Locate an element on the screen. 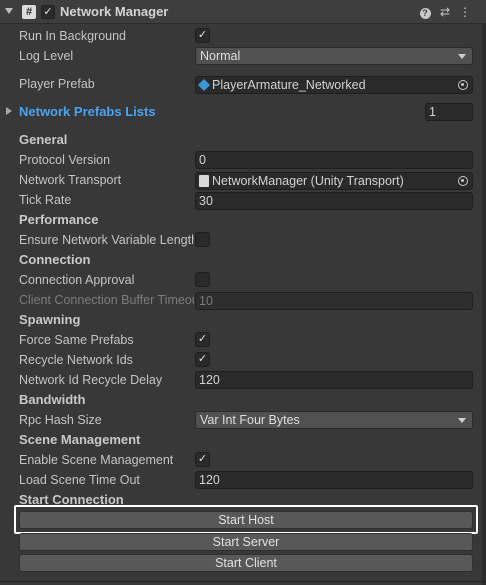  player-prefab-label: Player Prefab is located at coordinates (57, 84).